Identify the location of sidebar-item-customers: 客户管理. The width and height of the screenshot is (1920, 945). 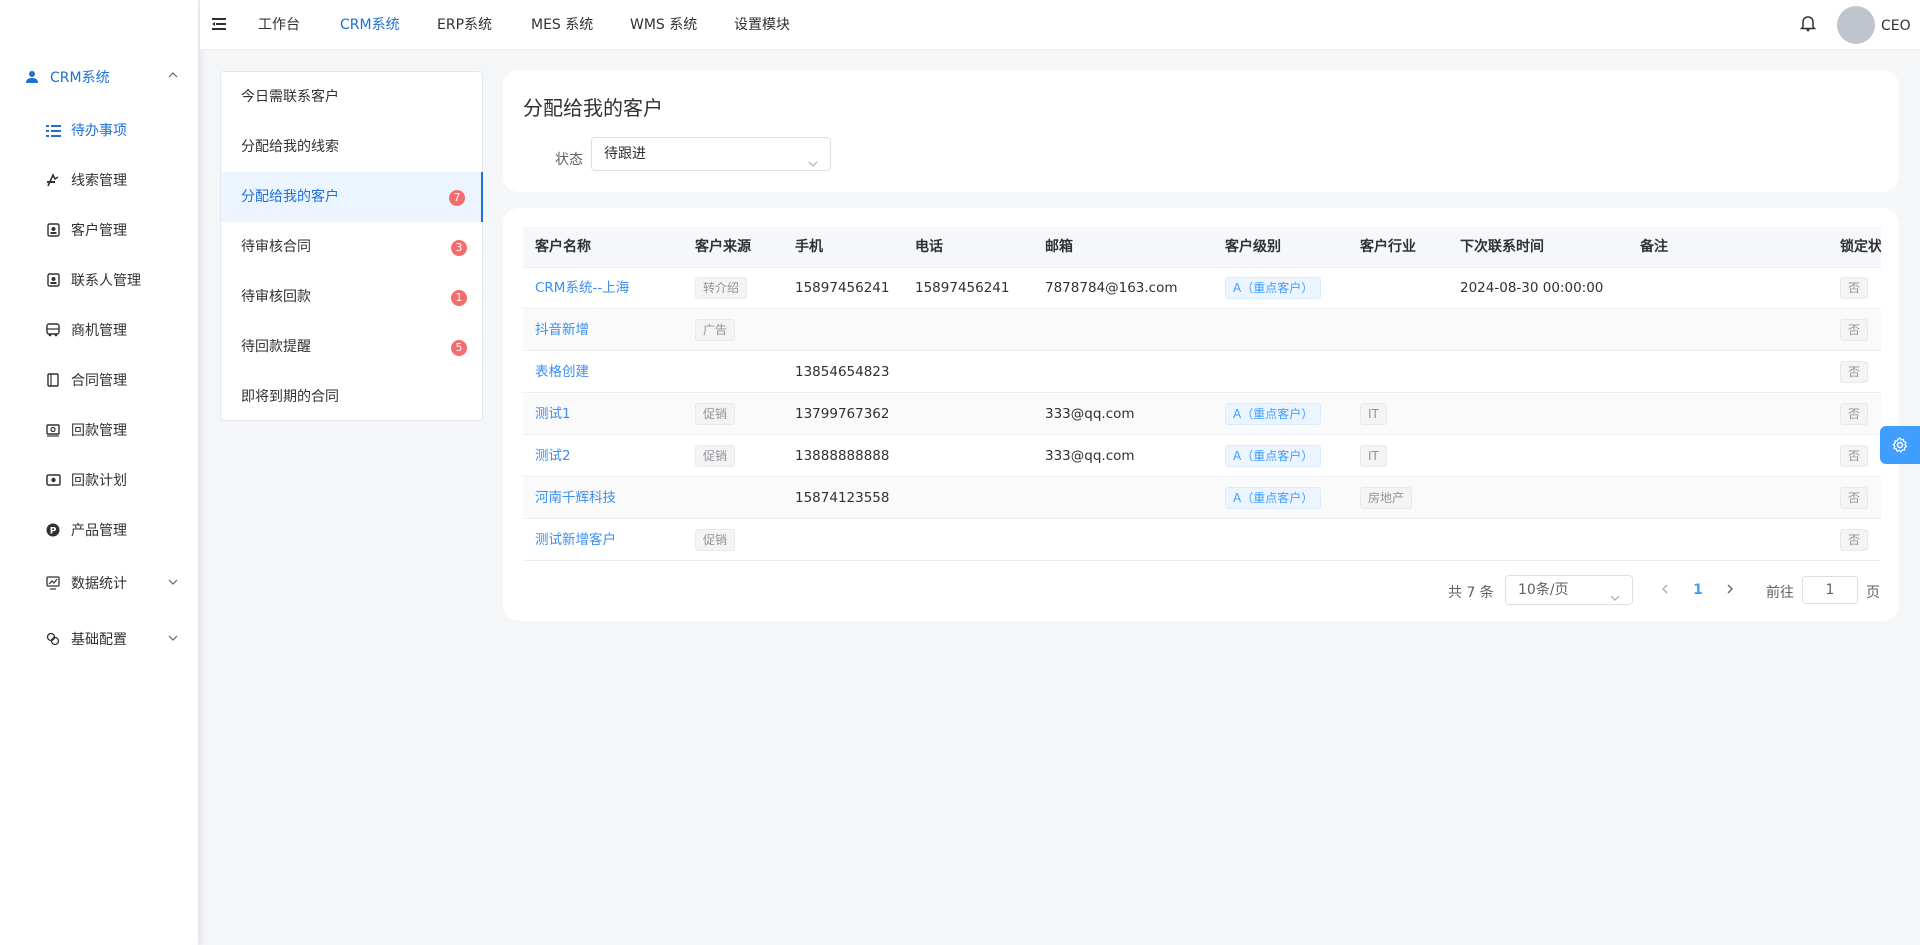
(86, 230).